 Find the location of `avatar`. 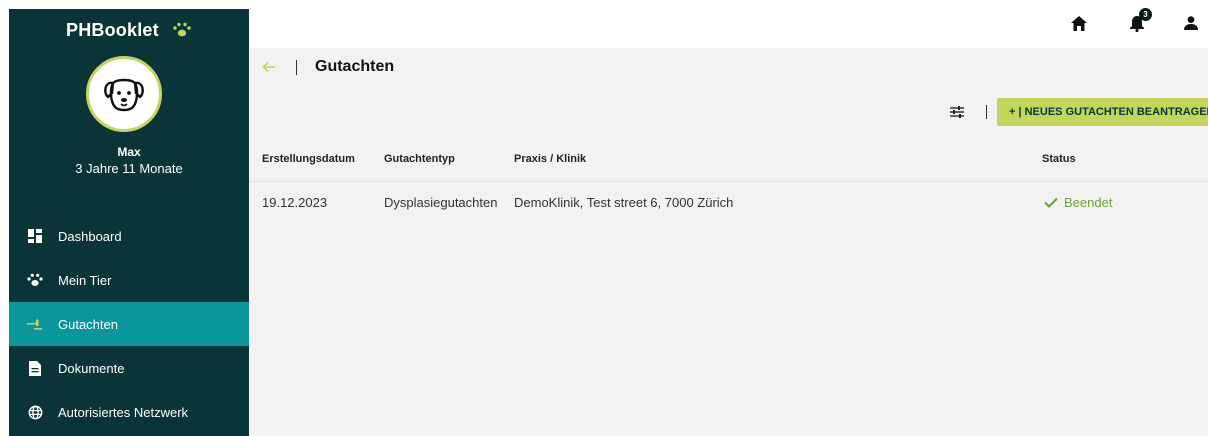

avatar is located at coordinates (124, 94).